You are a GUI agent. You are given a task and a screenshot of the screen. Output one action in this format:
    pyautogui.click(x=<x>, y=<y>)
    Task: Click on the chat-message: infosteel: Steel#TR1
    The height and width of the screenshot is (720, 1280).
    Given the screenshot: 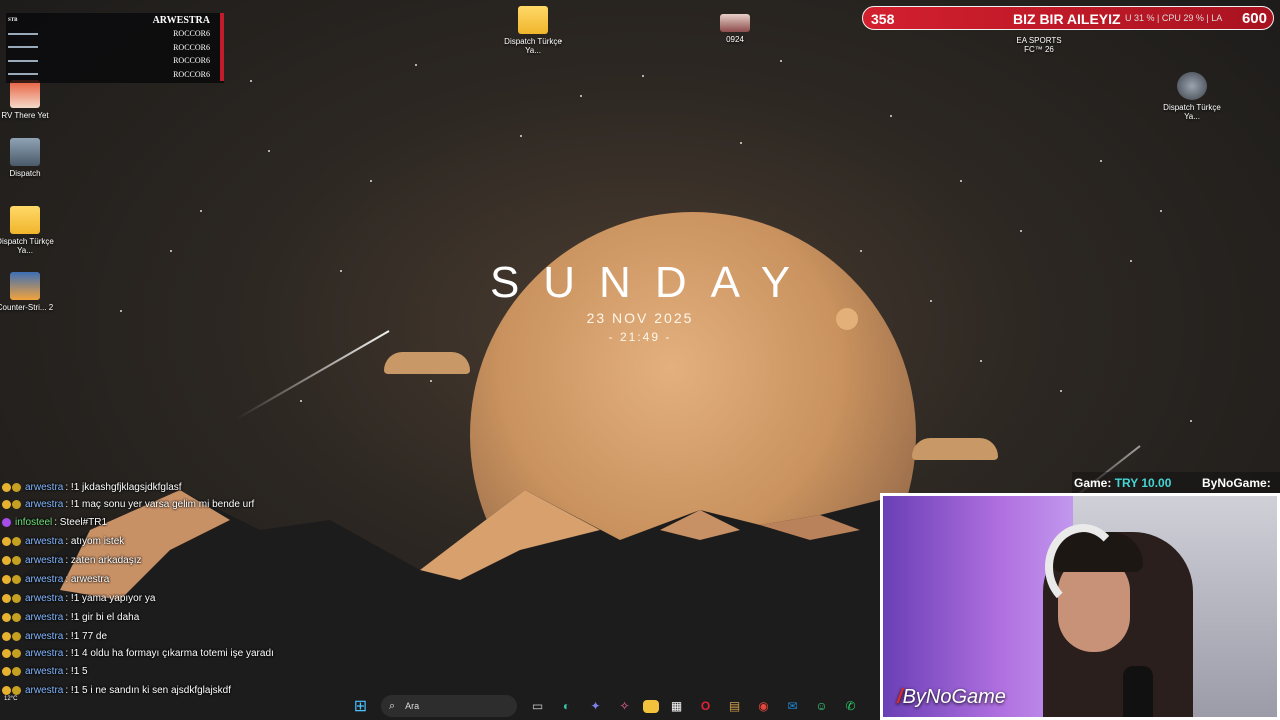 What is the action you would take?
    pyautogui.click(x=152, y=522)
    